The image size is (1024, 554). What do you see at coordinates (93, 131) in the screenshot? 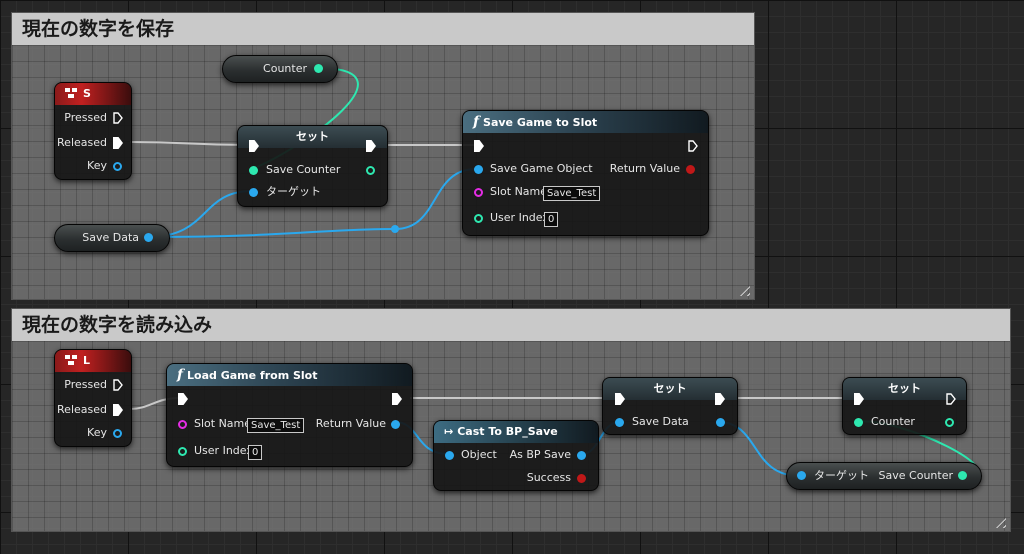
I see `key-event-s-node: S Pressed Released Key` at bounding box center [93, 131].